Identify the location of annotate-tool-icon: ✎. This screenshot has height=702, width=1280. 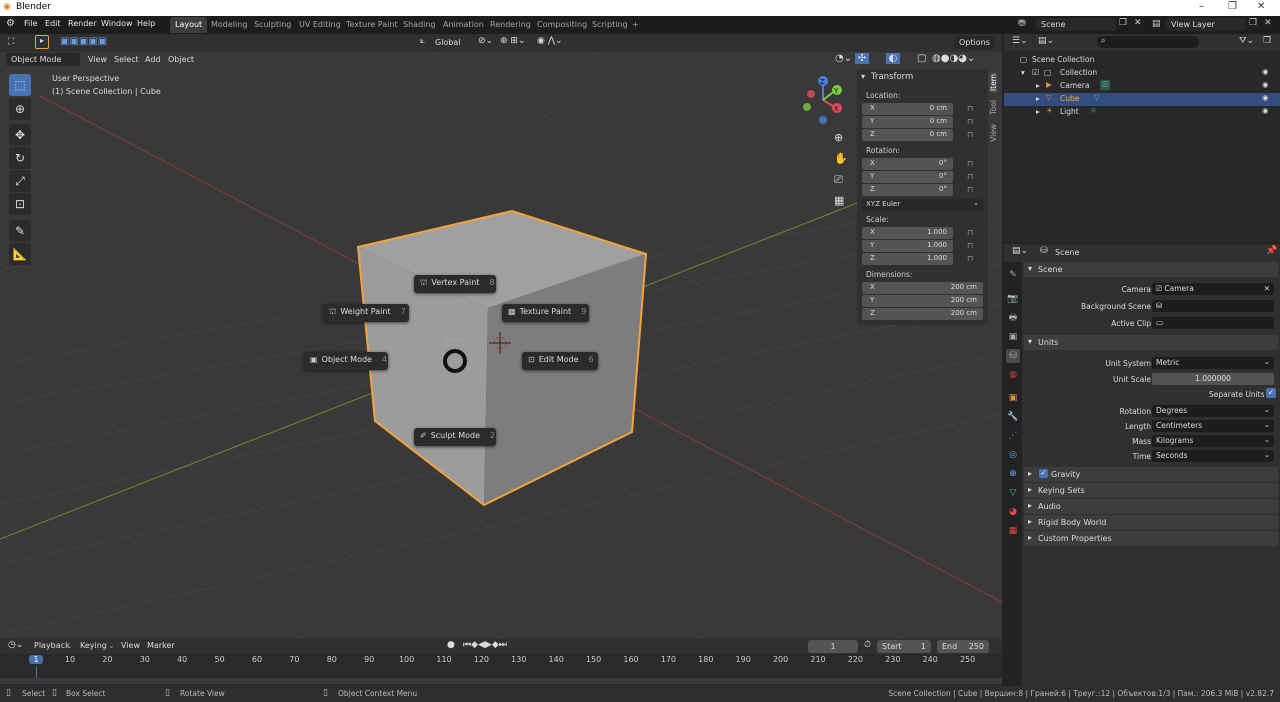
(20, 231).